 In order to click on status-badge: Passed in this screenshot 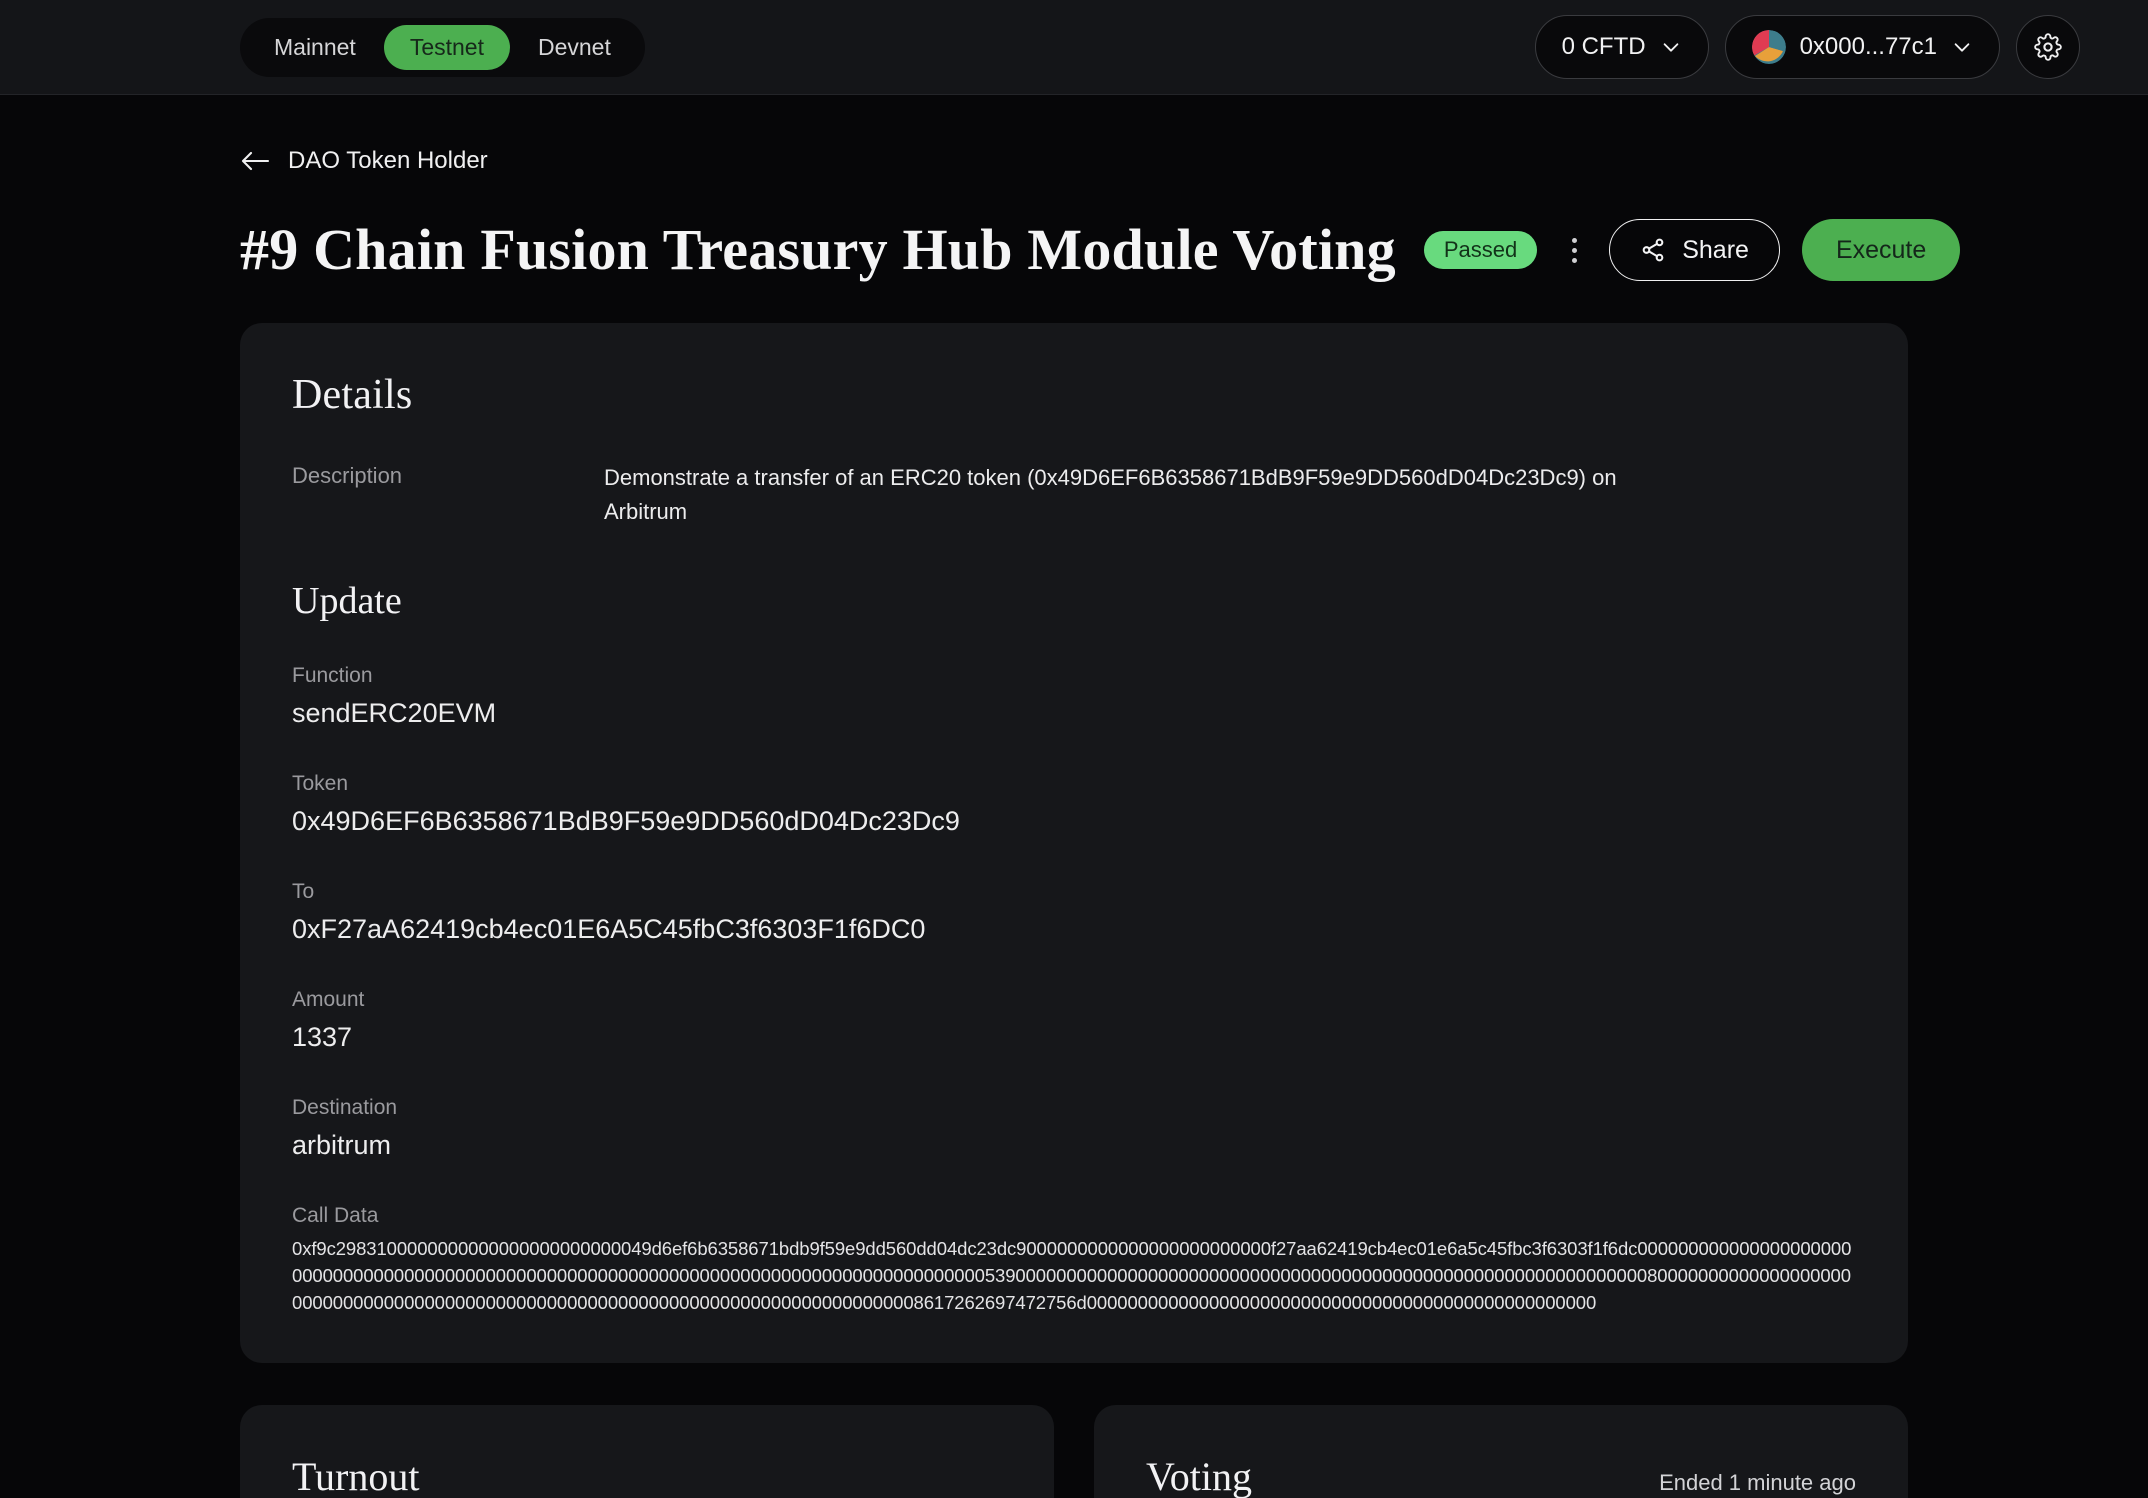, I will do `click(1480, 250)`.